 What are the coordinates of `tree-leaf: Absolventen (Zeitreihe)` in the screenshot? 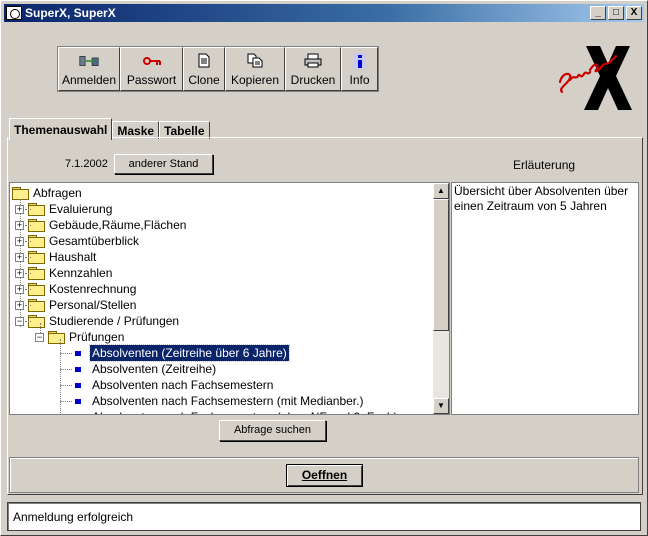 It's located at (145, 369).